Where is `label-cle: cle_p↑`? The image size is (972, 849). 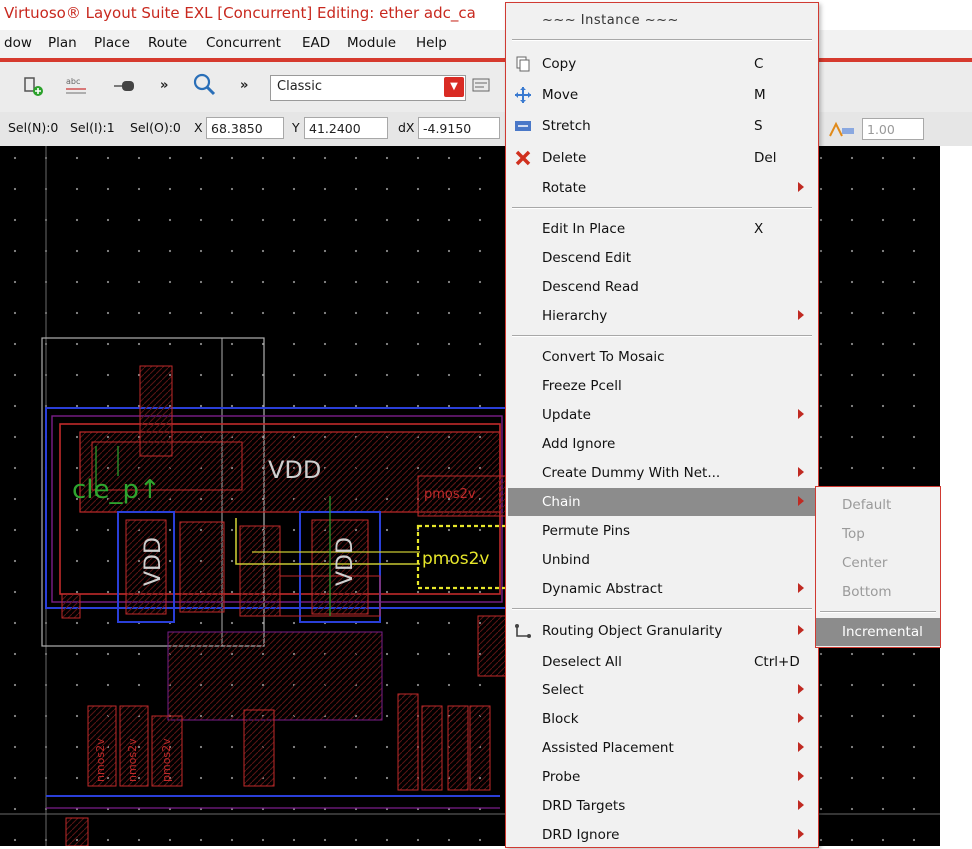 label-cle: cle_p↑ is located at coordinates (116, 490).